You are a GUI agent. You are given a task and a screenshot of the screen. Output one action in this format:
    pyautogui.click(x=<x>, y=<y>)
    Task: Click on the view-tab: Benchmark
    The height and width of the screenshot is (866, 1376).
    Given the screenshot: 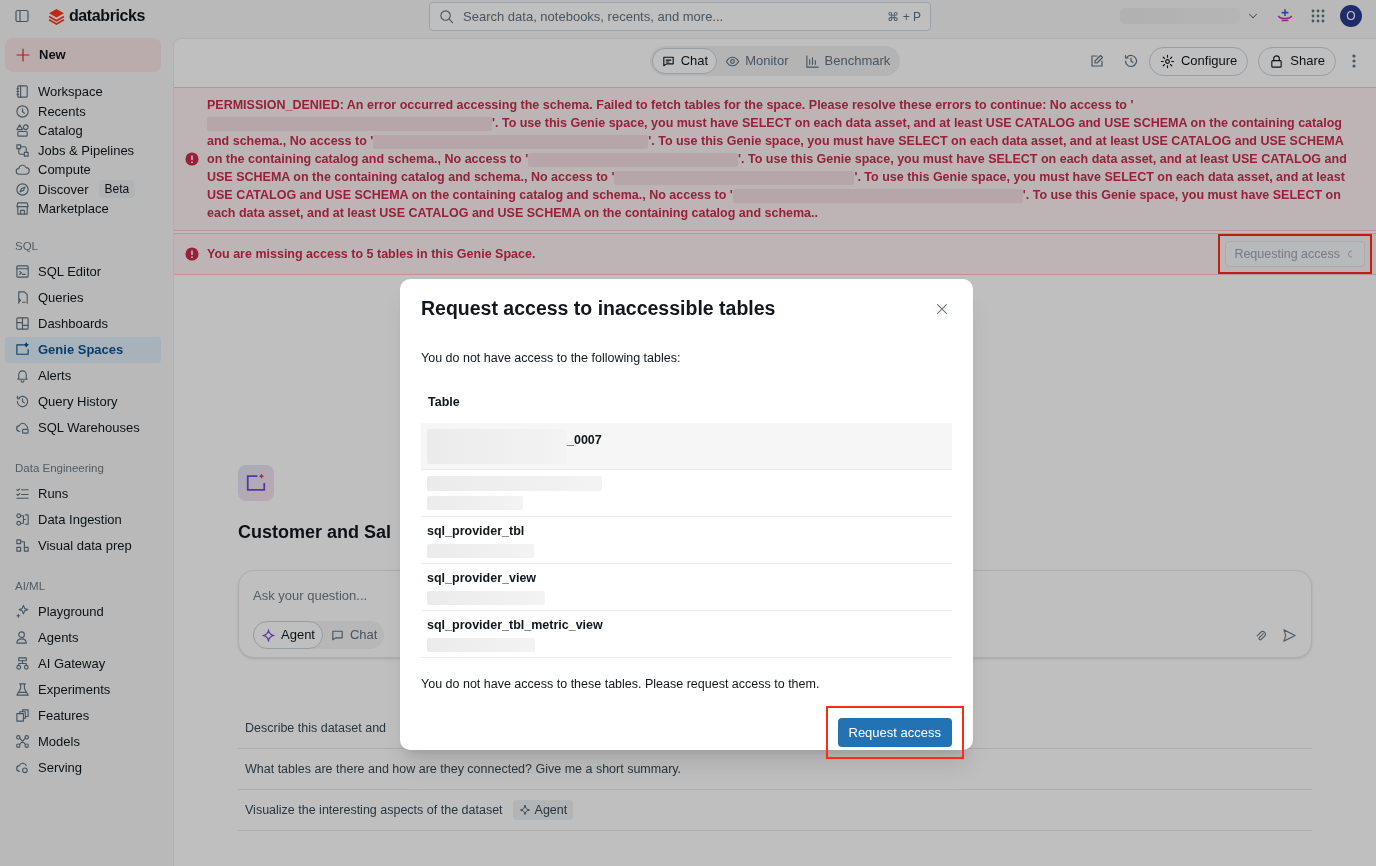 What is the action you would take?
    pyautogui.click(x=847, y=61)
    